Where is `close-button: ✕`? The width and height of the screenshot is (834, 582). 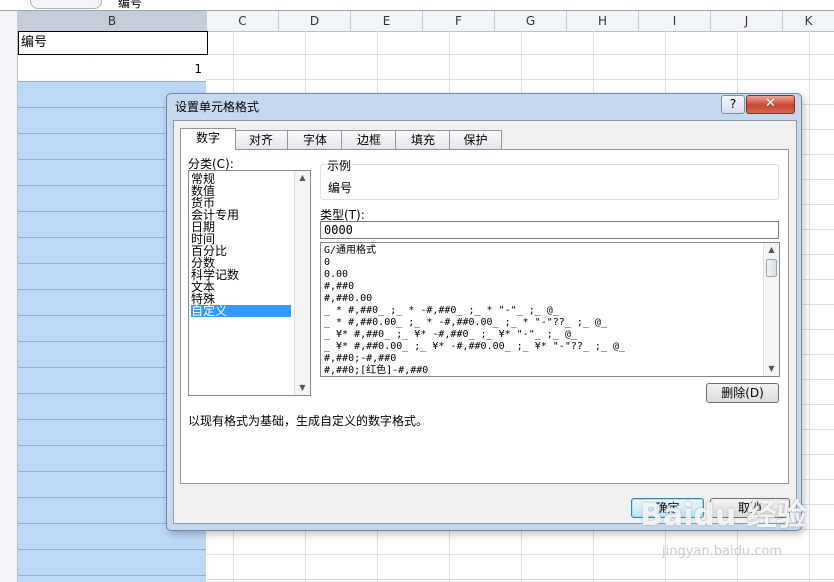 close-button: ✕ is located at coordinates (770, 104).